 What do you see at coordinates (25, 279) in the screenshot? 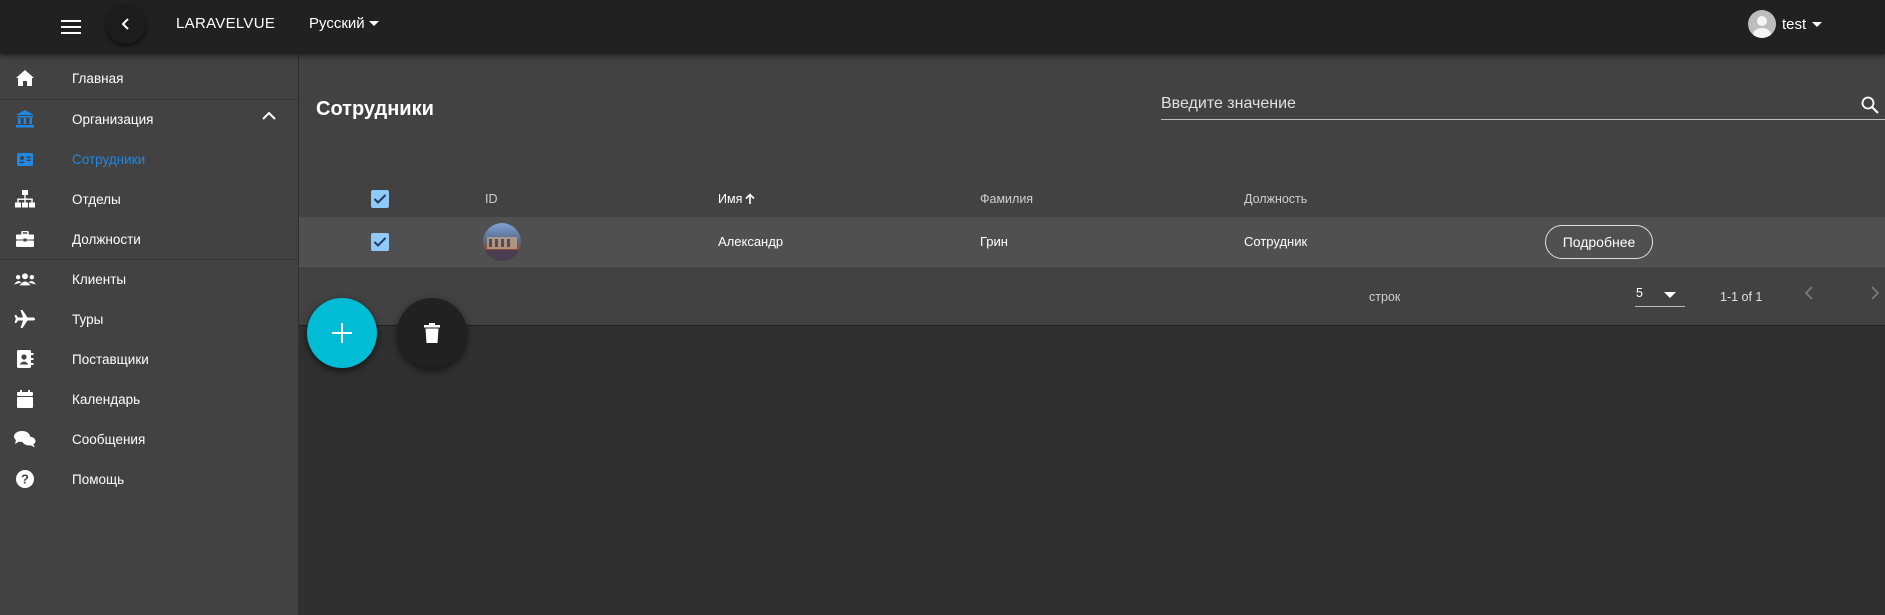
I see `users-icon` at bounding box center [25, 279].